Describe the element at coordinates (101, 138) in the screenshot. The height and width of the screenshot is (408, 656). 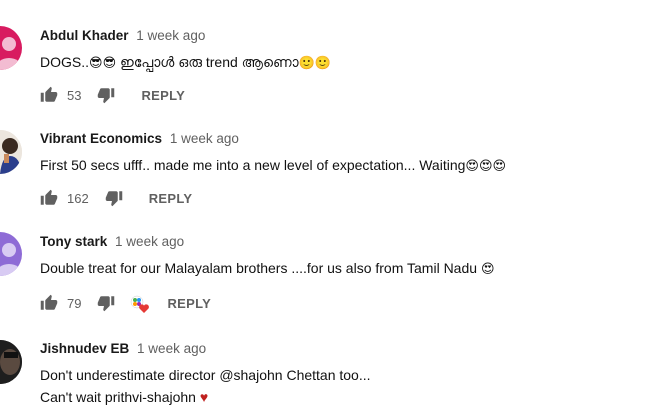
I see `comment-author: Vibrant Economics` at that location.